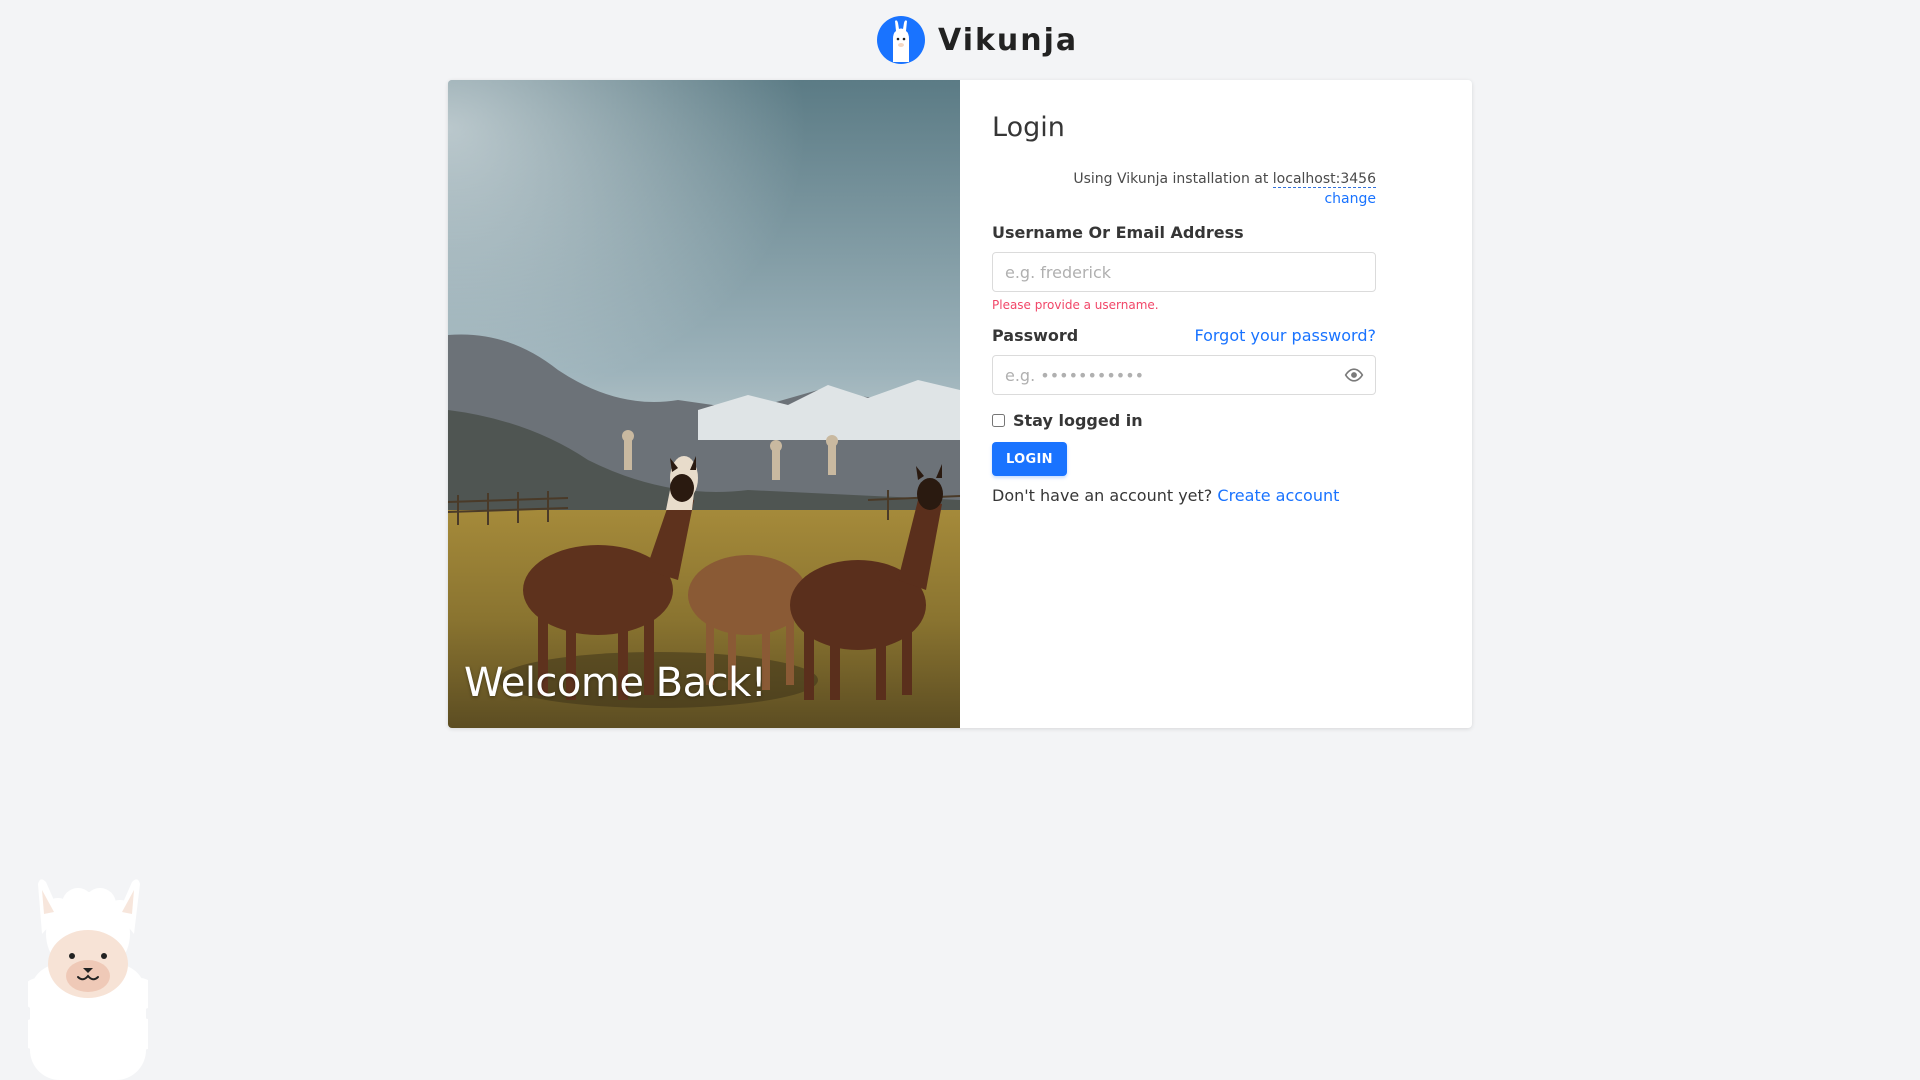 Image resolution: width=1920 pixels, height=1080 pixels. I want to click on password-label: Password, so click(1035, 335).